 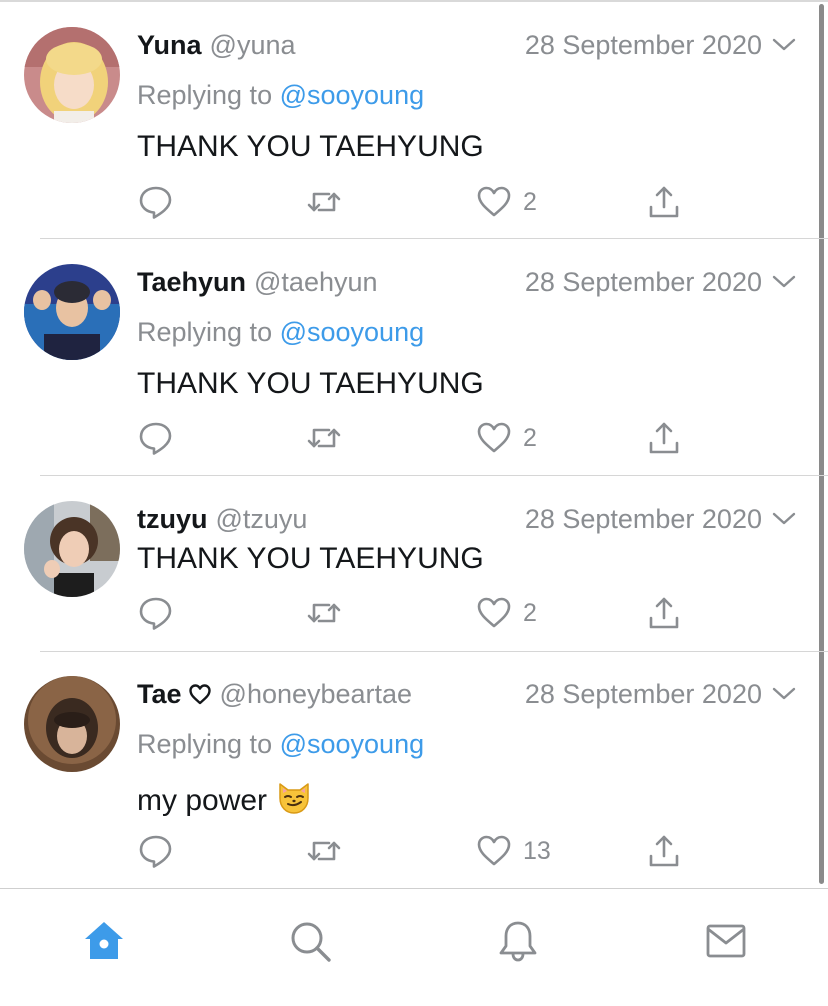 What do you see at coordinates (262, 519) in the screenshot?
I see `user-handle: @tzuyu` at bounding box center [262, 519].